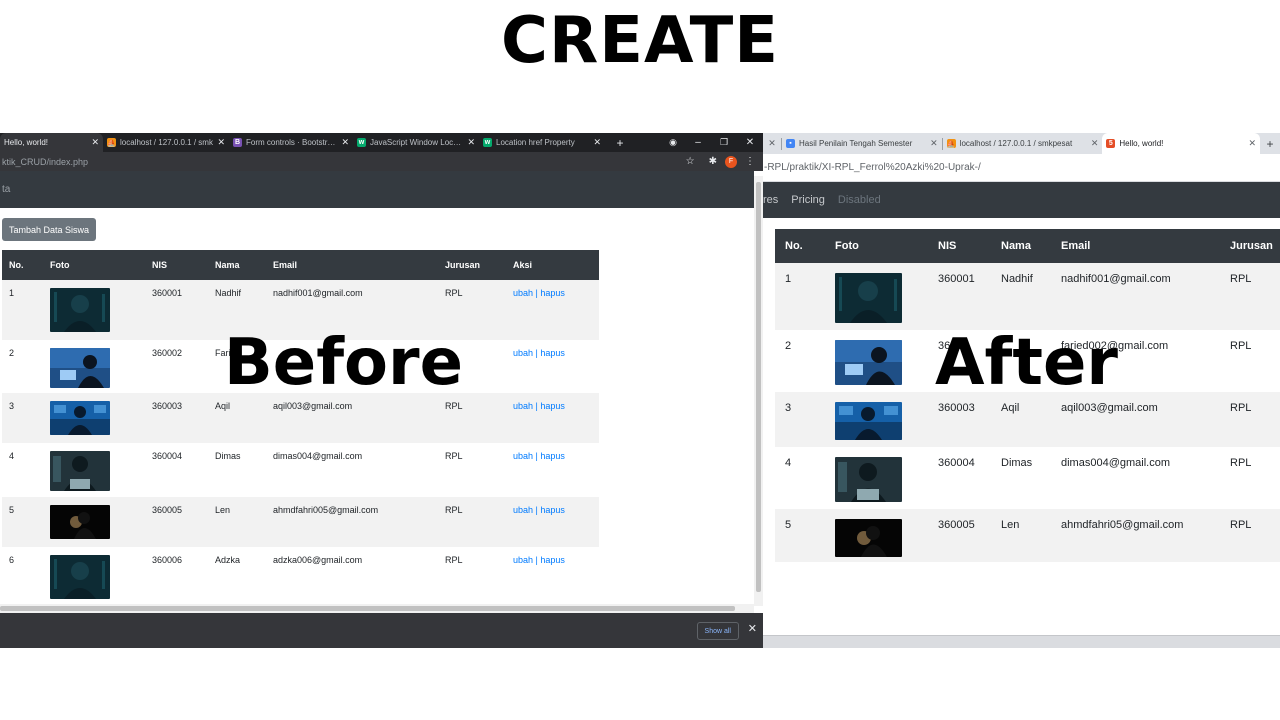 The image size is (1280, 720). What do you see at coordinates (352, 573) in the screenshot?
I see `cell-email: adzka006@gmail.com` at bounding box center [352, 573].